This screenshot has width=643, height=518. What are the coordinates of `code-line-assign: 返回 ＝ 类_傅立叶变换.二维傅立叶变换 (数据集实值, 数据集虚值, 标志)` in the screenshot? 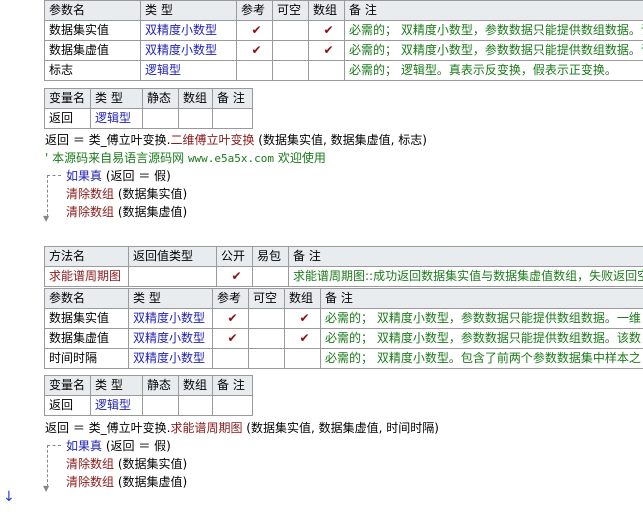 It's located at (236, 140).